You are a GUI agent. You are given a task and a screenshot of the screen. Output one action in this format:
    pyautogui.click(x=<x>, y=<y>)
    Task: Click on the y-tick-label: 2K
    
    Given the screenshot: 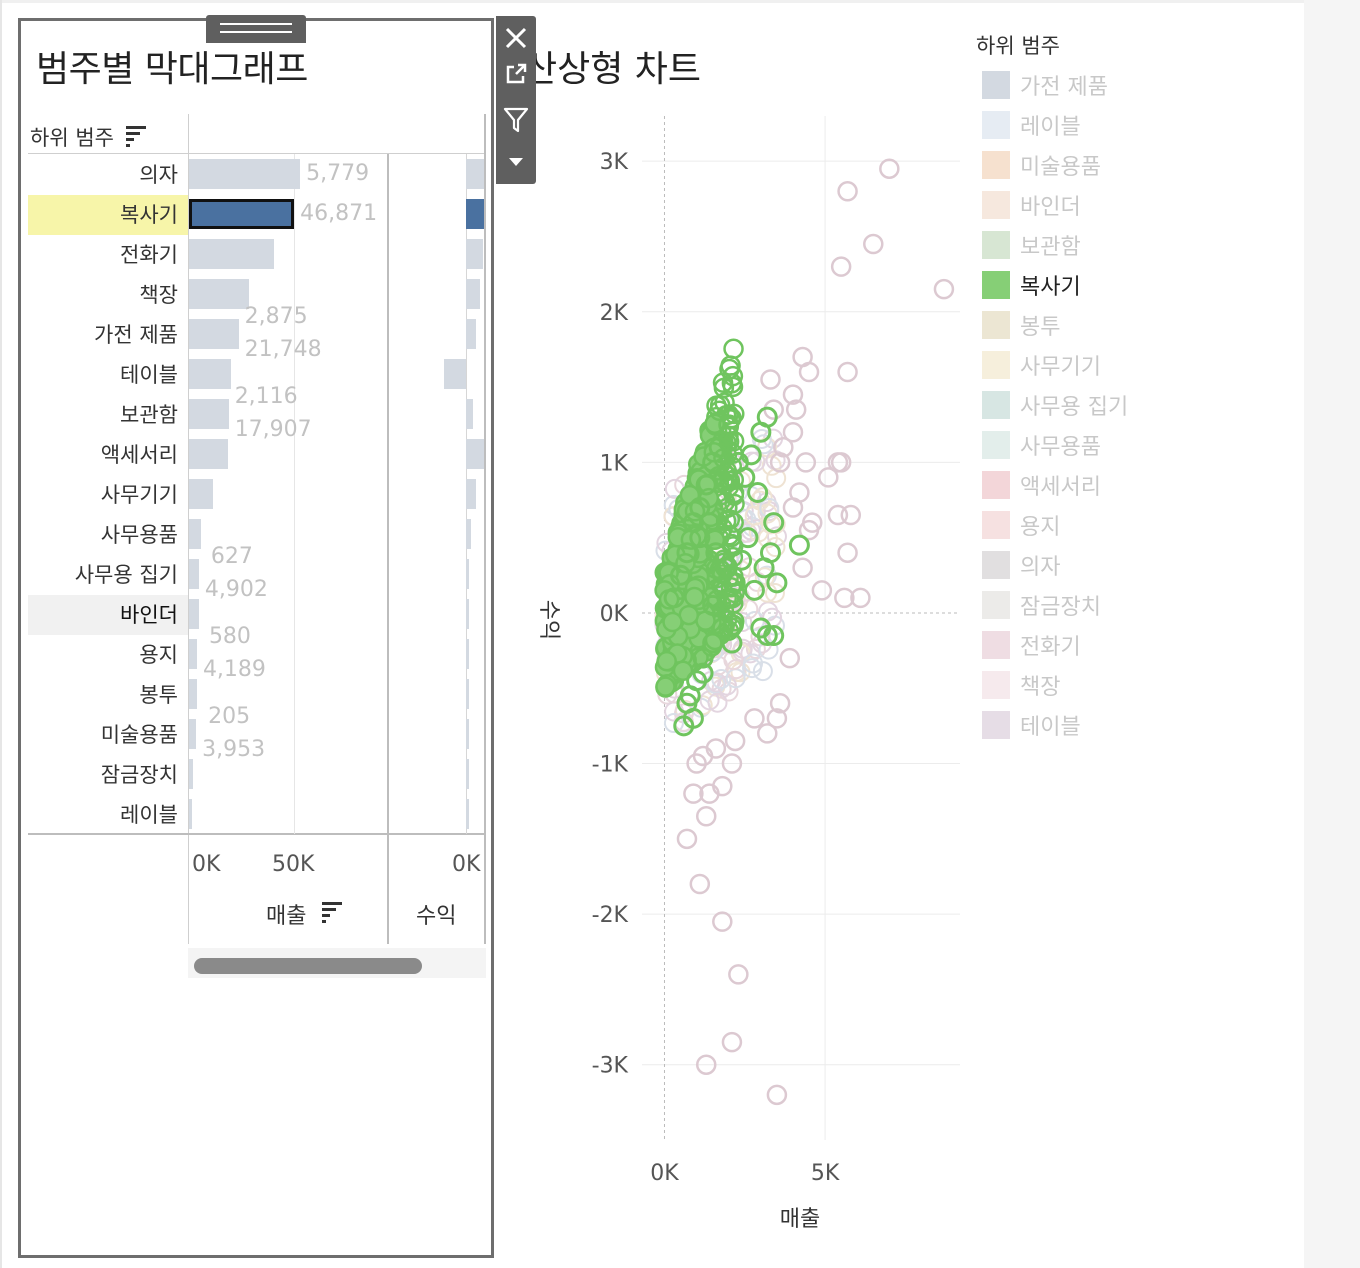 What is the action you would take?
    pyautogui.click(x=614, y=313)
    